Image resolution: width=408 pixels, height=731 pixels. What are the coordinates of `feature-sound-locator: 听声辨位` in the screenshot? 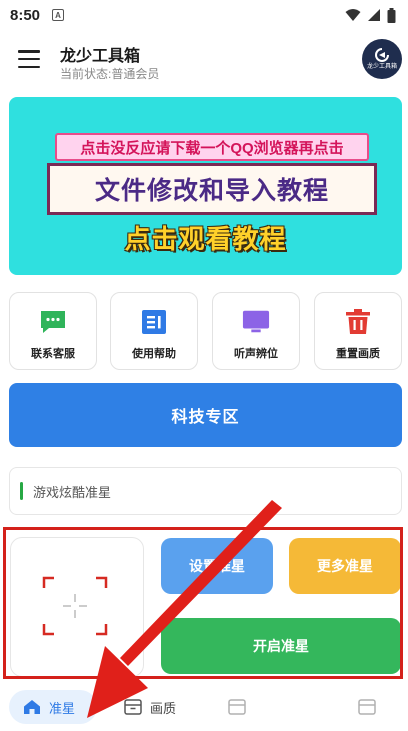 It's located at (256, 331).